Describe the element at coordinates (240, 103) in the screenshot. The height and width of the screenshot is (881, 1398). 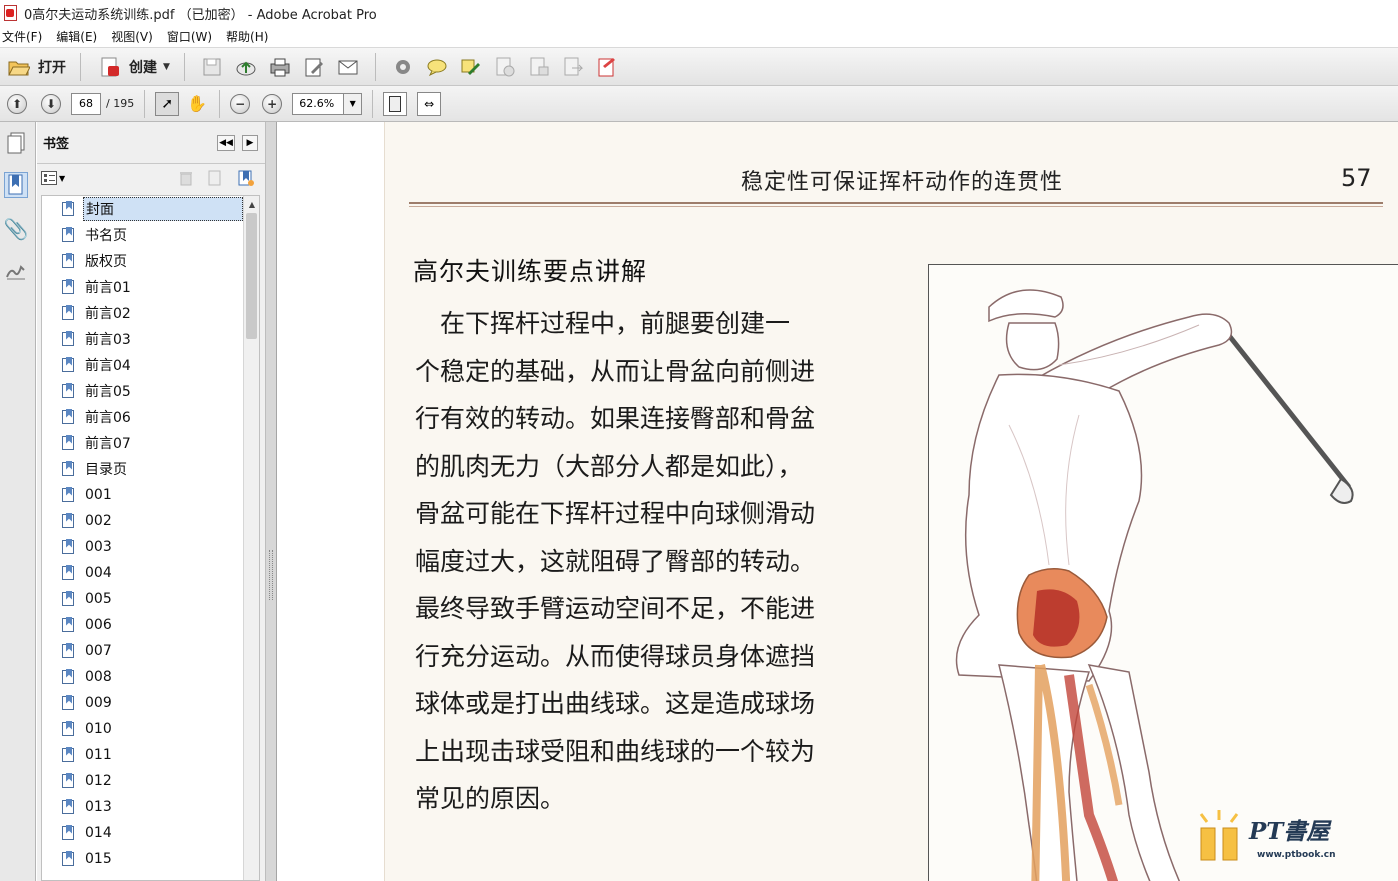
I see `zoom-out-button: −` at that location.